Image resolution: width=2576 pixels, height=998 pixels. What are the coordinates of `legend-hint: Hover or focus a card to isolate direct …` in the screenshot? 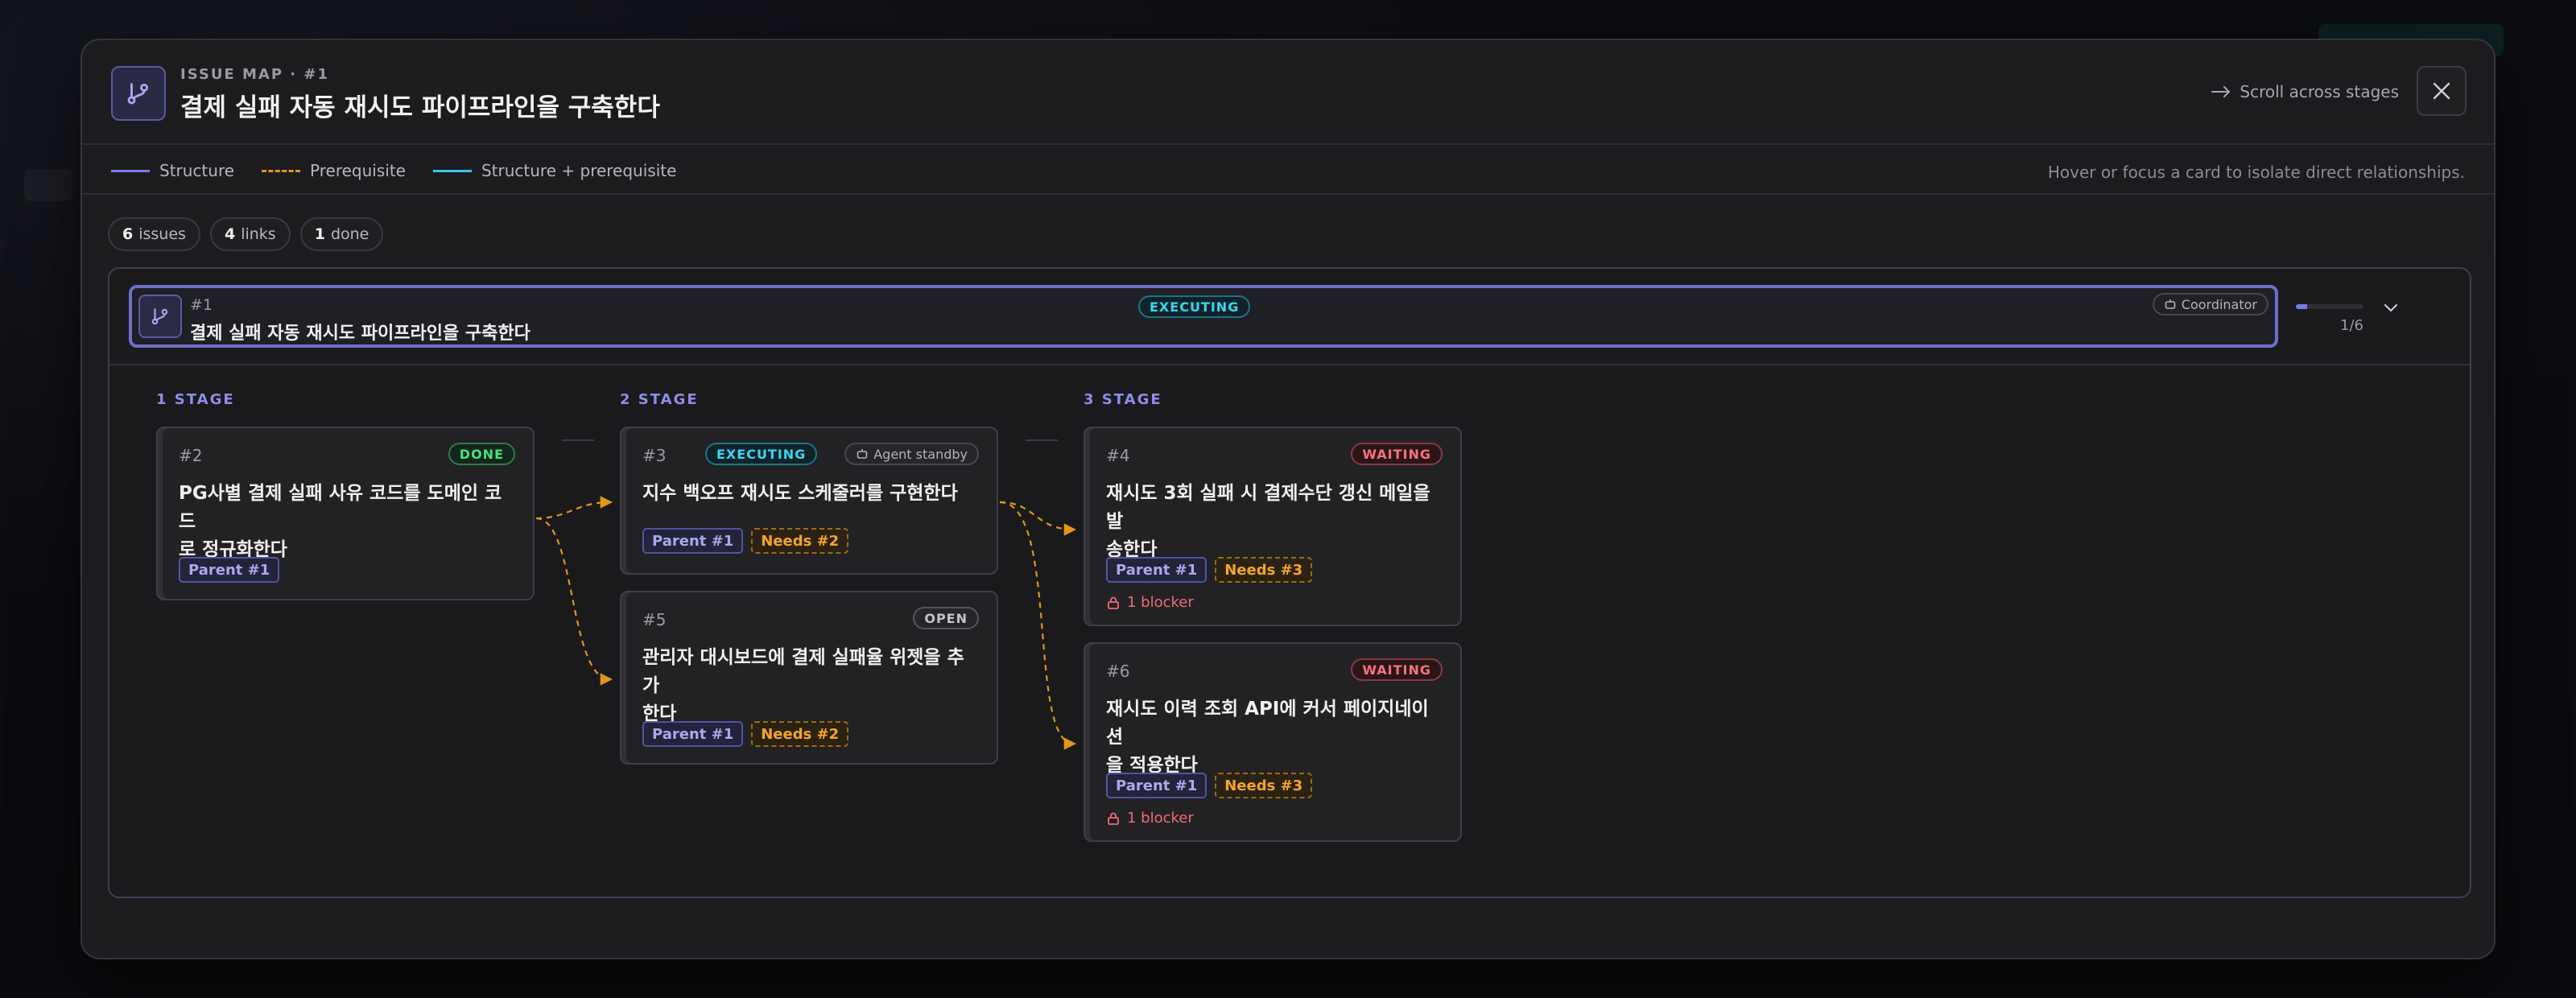 It's located at (2256, 172).